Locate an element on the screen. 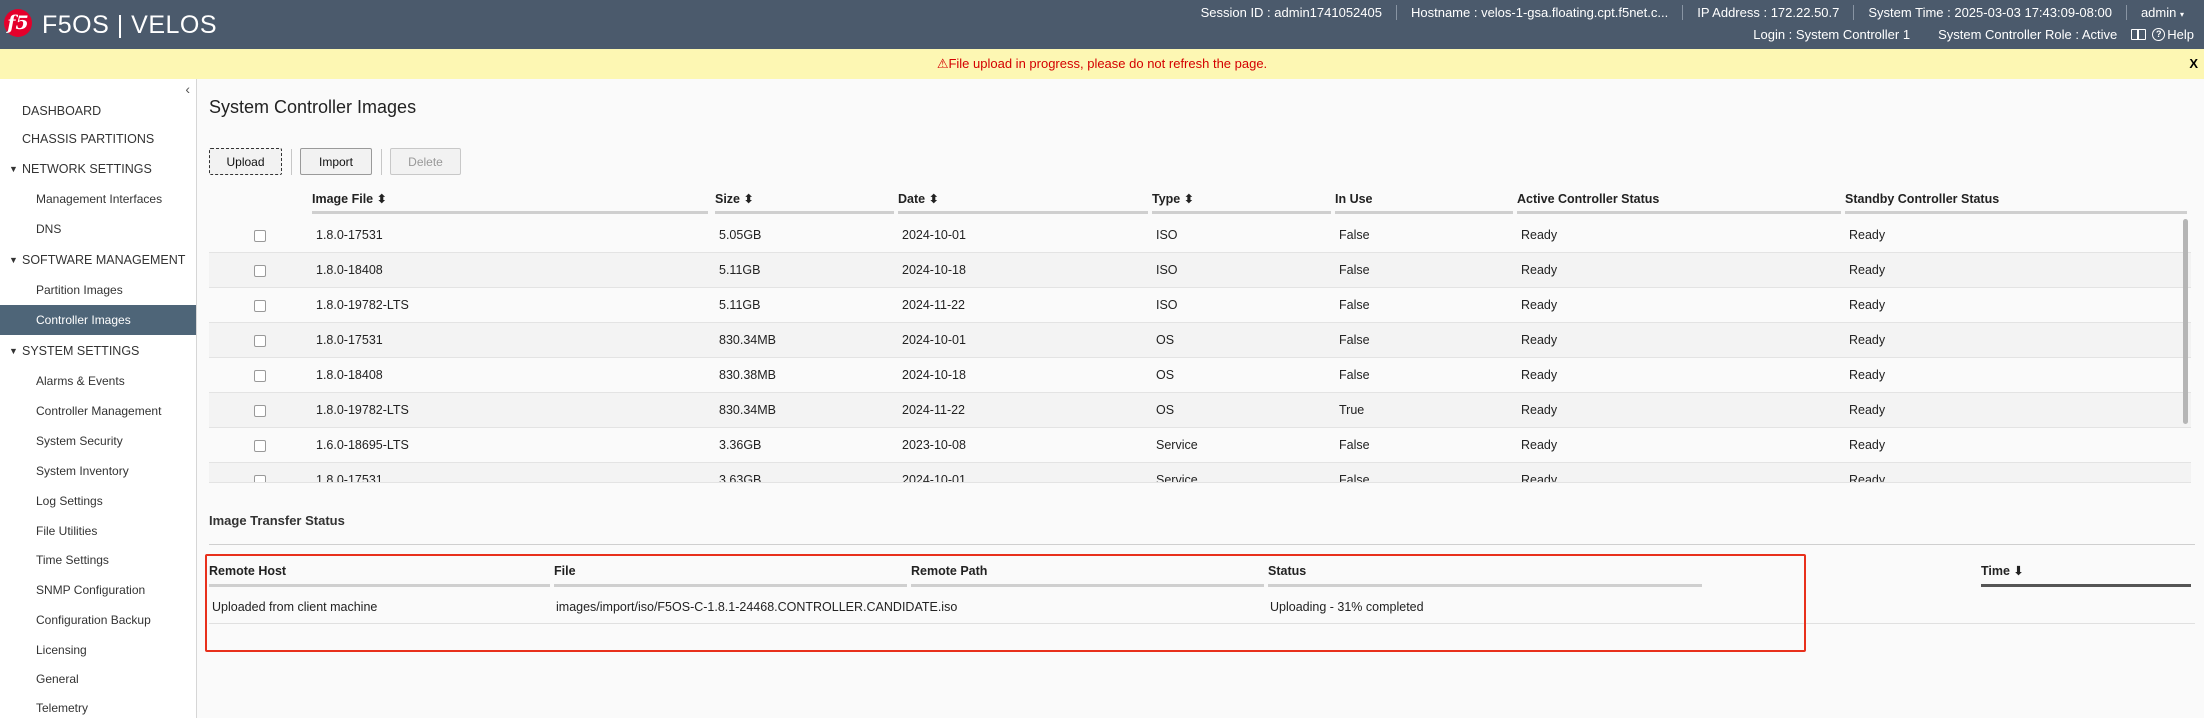  sidebar-item-partition-images: Partition Images is located at coordinates (98, 290).